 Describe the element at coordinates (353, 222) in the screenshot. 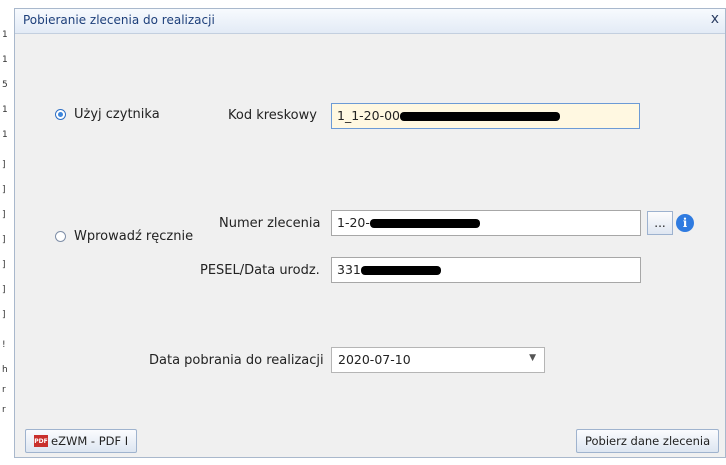

I see `order-number-value: 1-20-` at that location.